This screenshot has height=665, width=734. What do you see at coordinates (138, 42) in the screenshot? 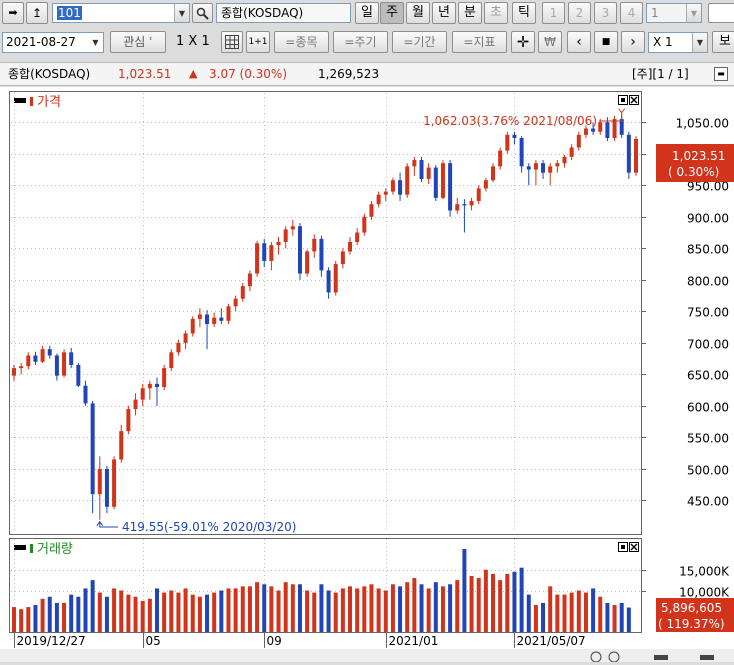
I see `watch-button: 관심 ʿ` at bounding box center [138, 42].